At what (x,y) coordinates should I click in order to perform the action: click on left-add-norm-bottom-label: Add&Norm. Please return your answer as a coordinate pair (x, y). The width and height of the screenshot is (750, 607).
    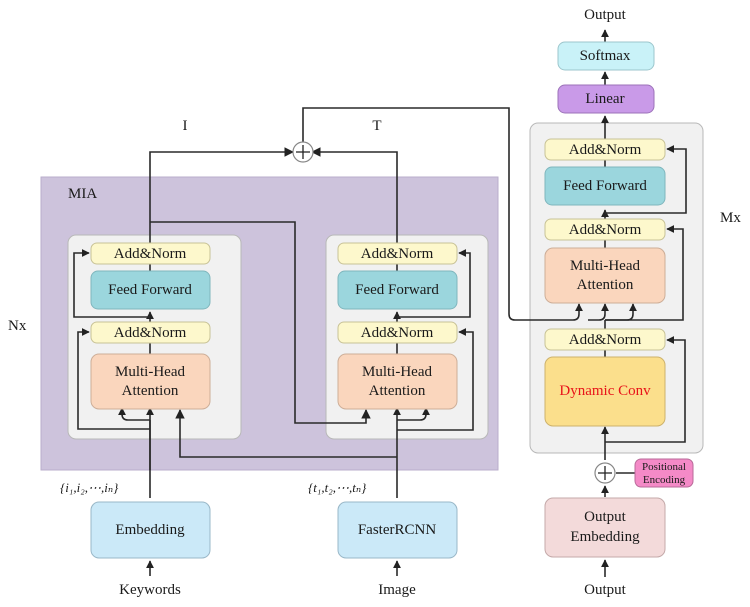
    Looking at the image, I should click on (150, 333).